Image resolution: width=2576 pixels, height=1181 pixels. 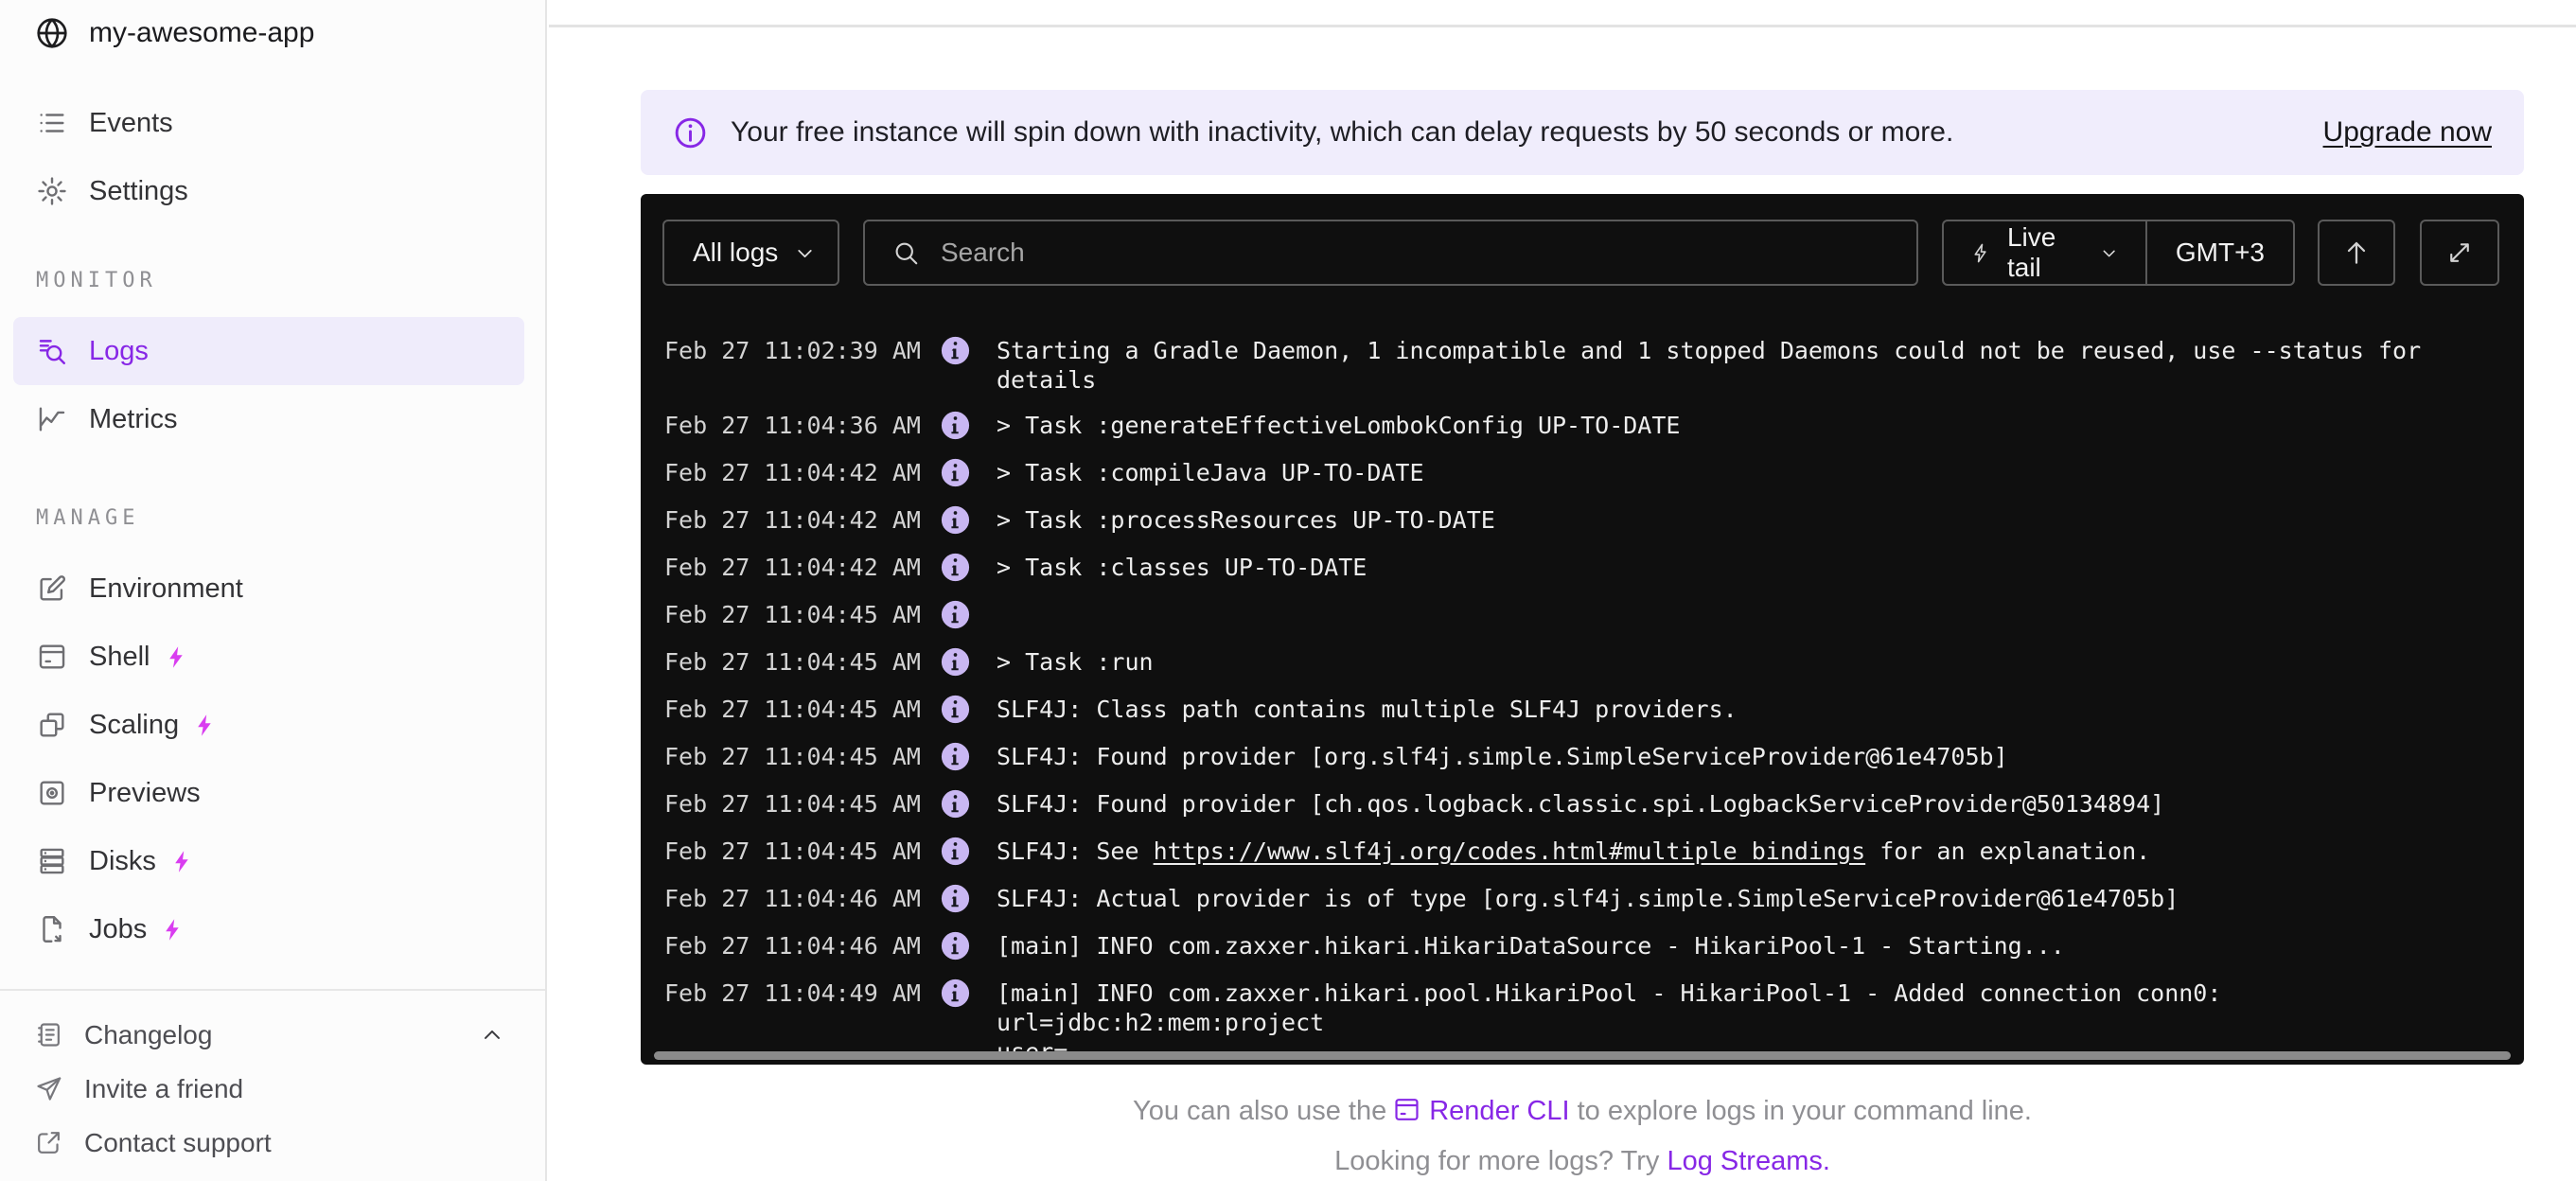 What do you see at coordinates (268, 123) in the screenshot?
I see `sidebar-item-events: Events` at bounding box center [268, 123].